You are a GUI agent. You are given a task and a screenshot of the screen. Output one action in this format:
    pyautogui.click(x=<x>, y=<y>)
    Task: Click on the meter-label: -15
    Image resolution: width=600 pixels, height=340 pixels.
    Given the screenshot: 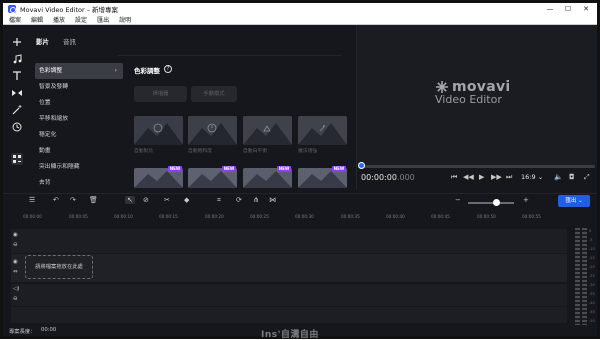 What is the action you would take?
    pyautogui.click(x=592, y=258)
    